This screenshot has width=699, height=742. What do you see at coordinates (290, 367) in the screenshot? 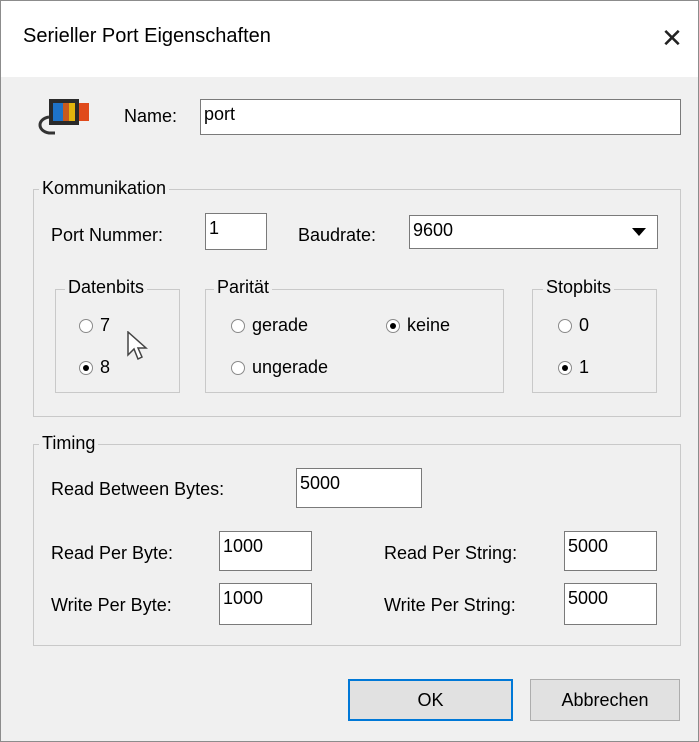
I see `ungerade-label: ungerade` at bounding box center [290, 367].